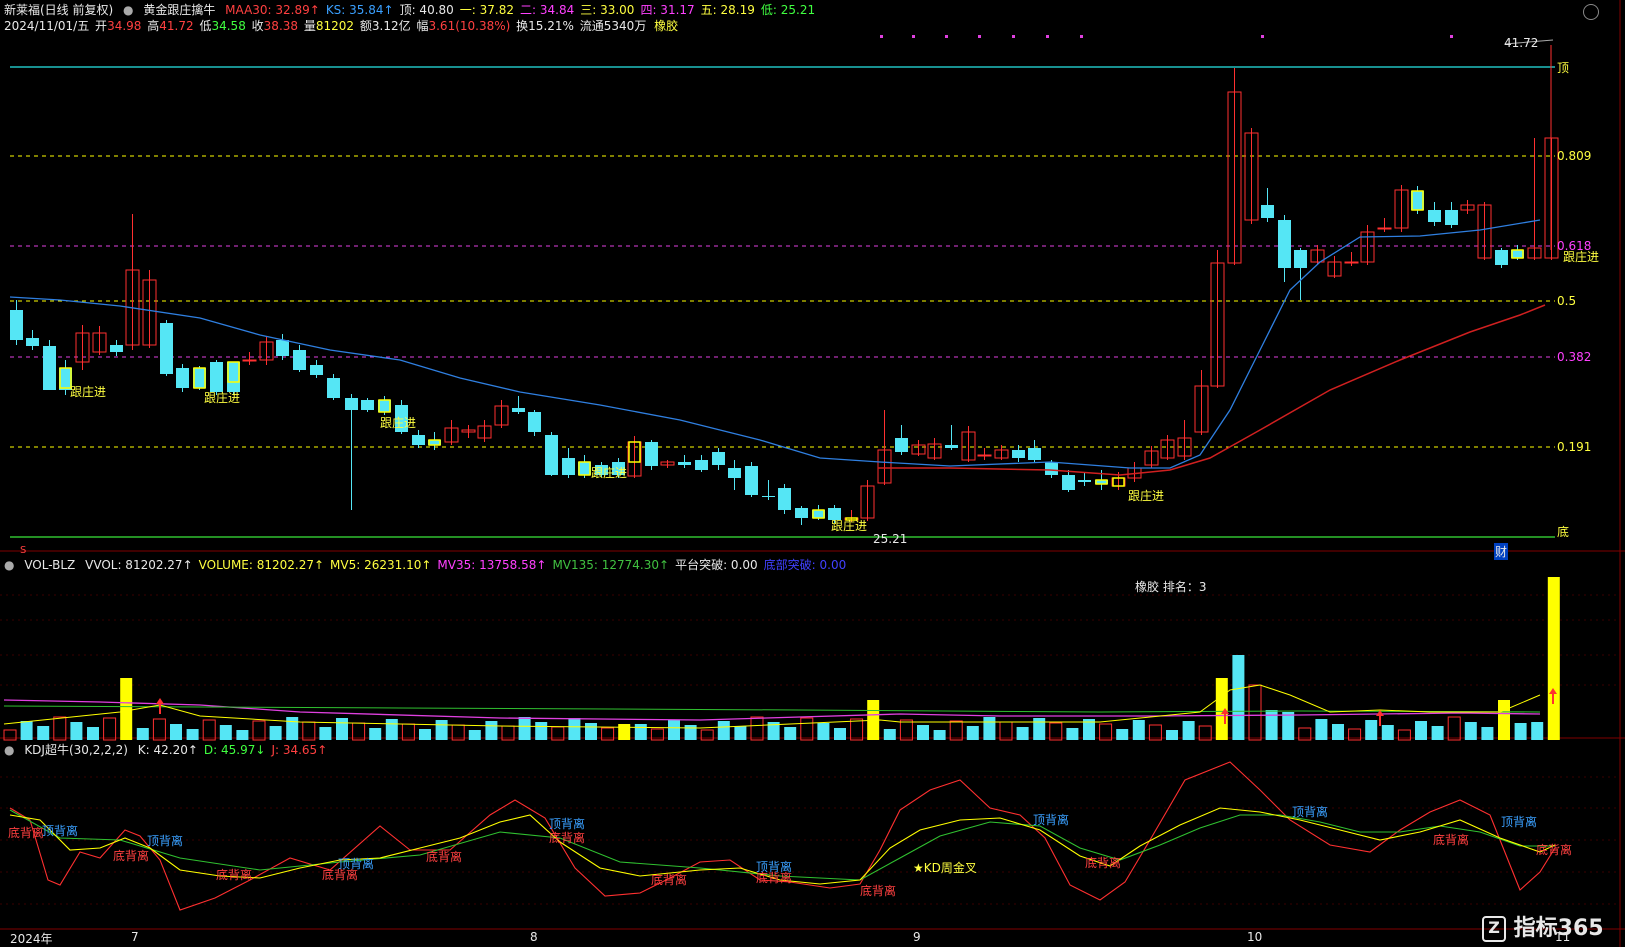 Image resolution: width=1625 pixels, height=947 pixels. What do you see at coordinates (1501, 551) in the screenshot?
I see `finance-marker: 财` at bounding box center [1501, 551].